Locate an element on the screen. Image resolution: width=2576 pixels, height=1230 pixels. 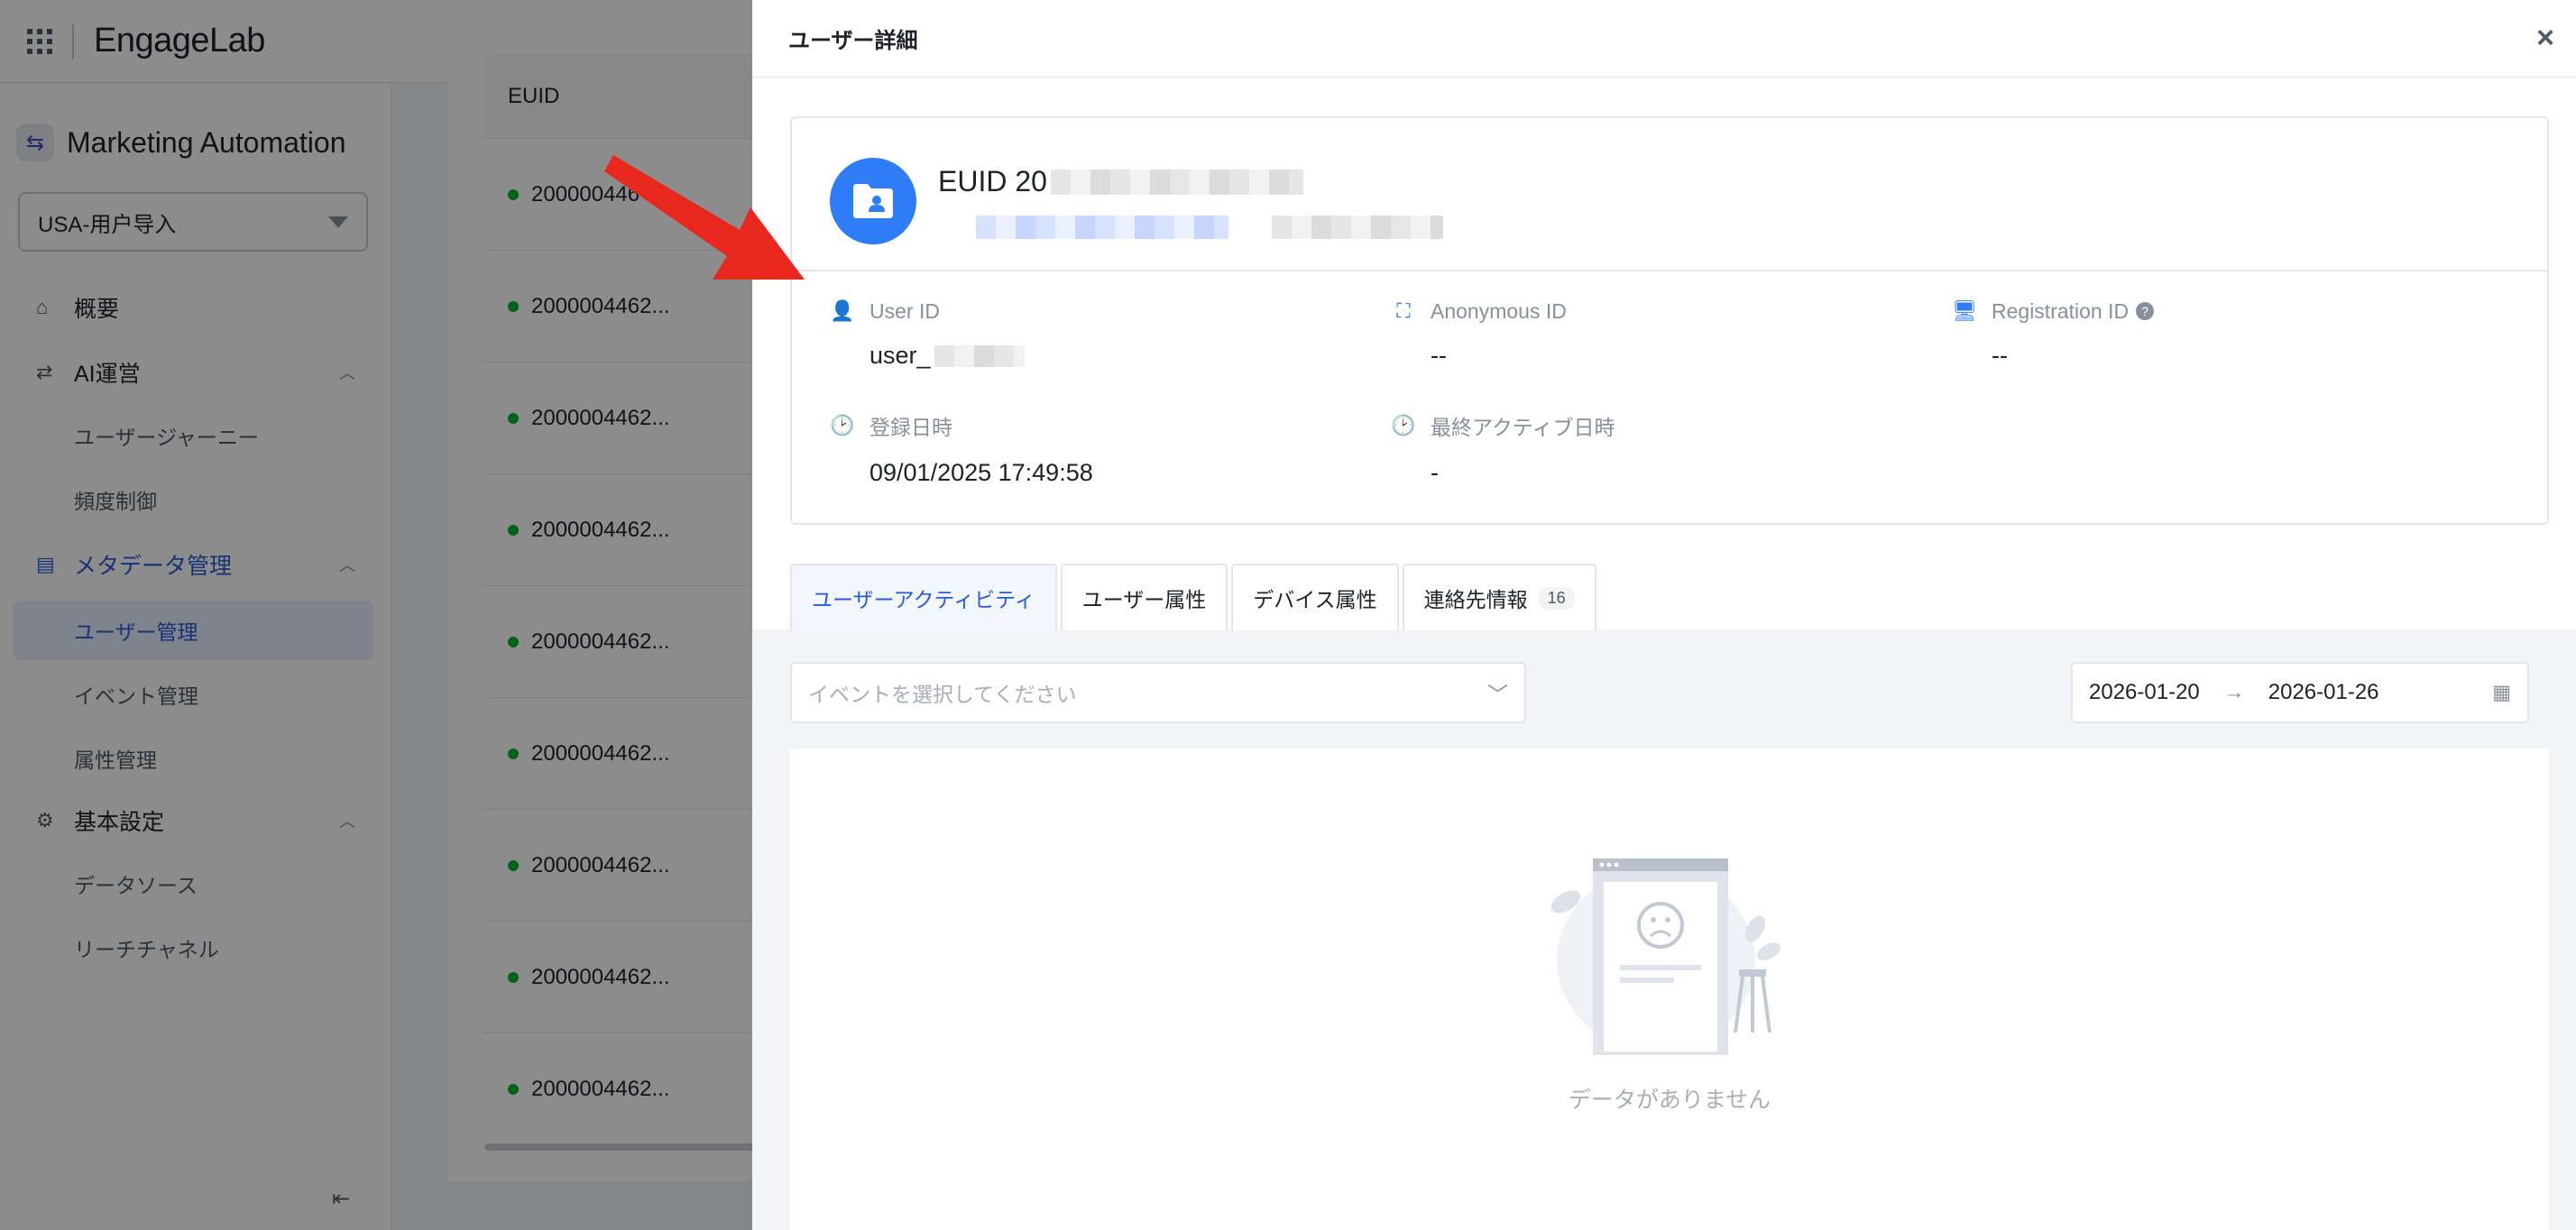
event-select-placeholder: イベントを選択してください is located at coordinates (942, 694).